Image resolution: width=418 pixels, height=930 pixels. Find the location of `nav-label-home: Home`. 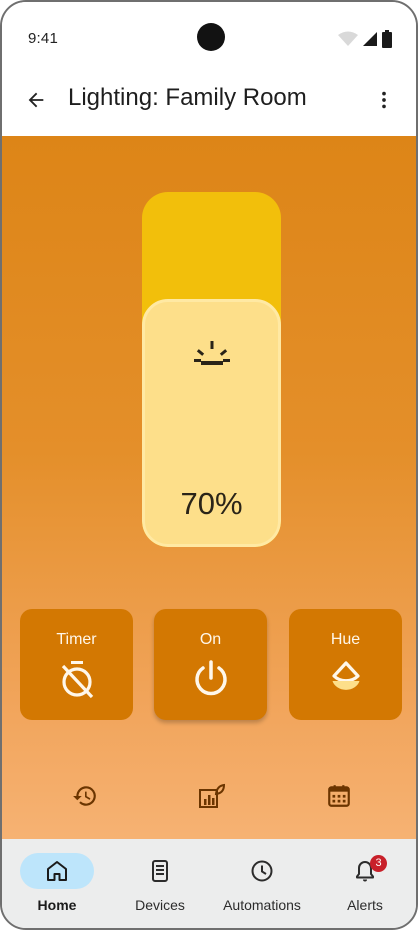

nav-label-home: Home is located at coordinates (57, 905).